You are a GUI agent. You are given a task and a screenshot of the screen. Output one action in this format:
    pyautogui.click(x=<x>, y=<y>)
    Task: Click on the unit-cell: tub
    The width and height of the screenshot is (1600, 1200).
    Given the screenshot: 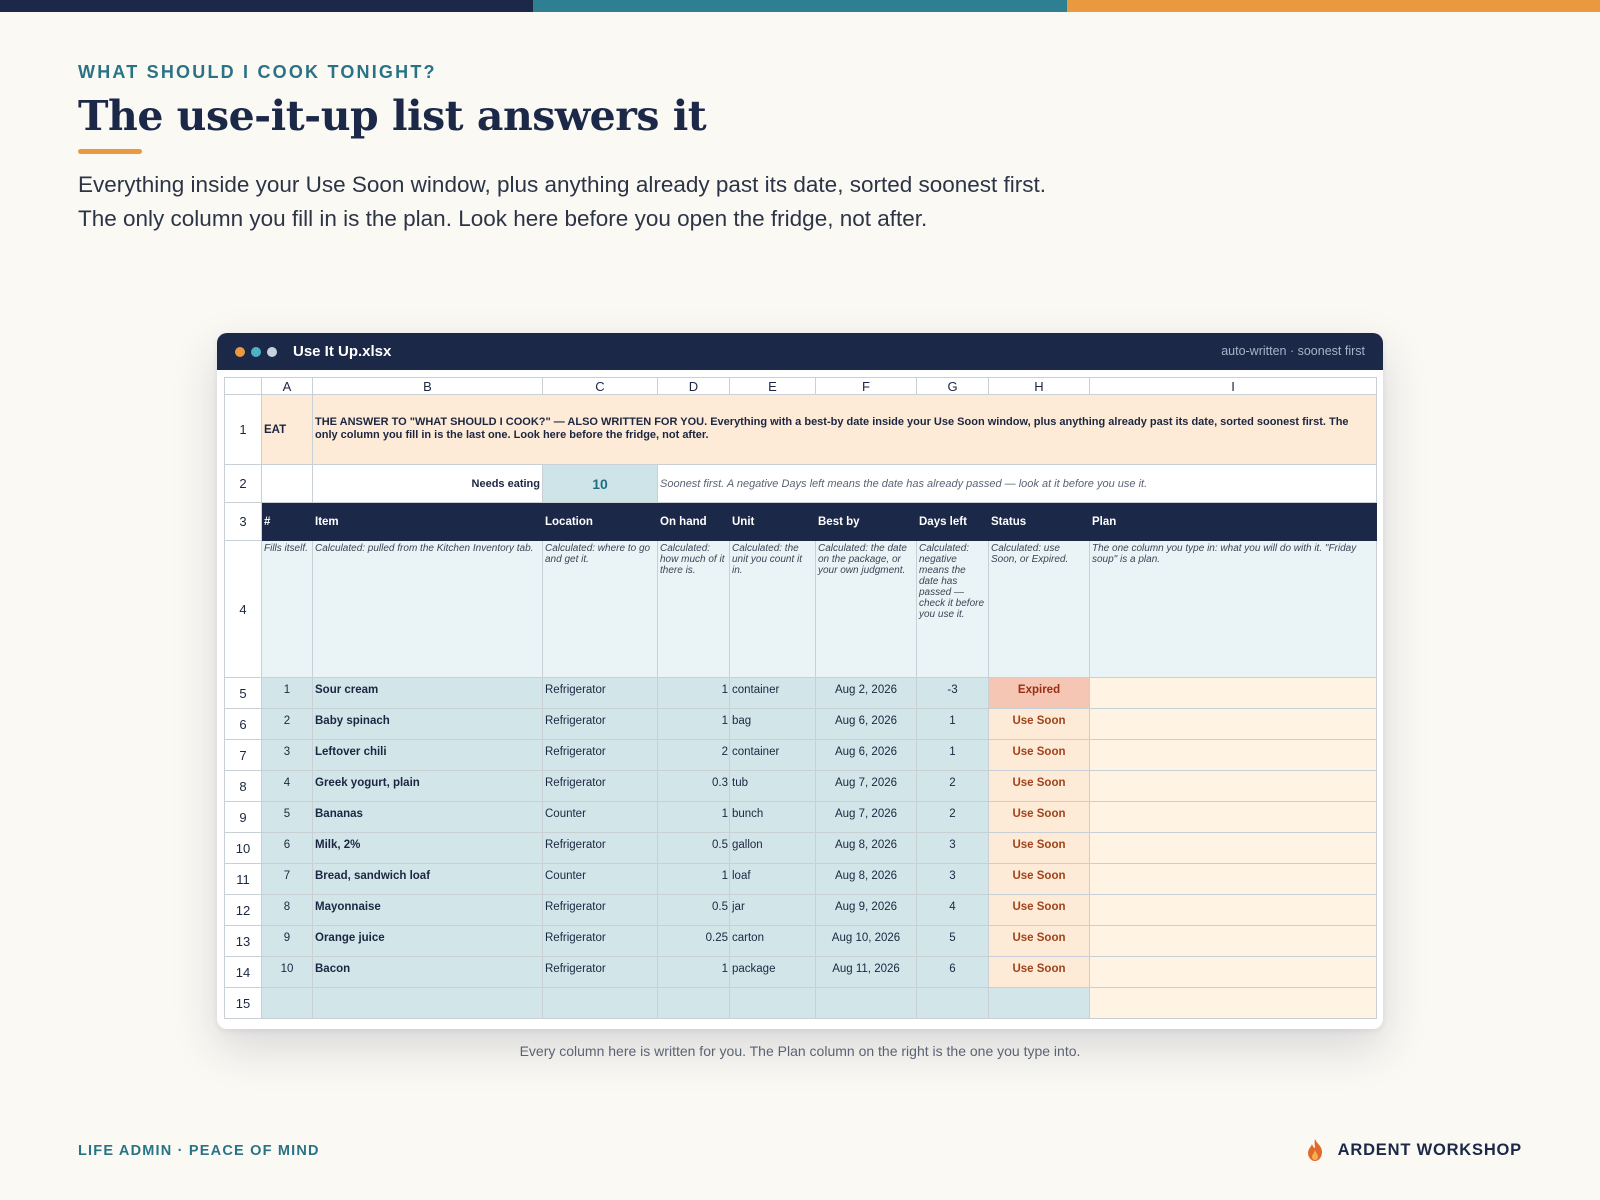 What is the action you would take?
    pyautogui.click(x=772, y=786)
    